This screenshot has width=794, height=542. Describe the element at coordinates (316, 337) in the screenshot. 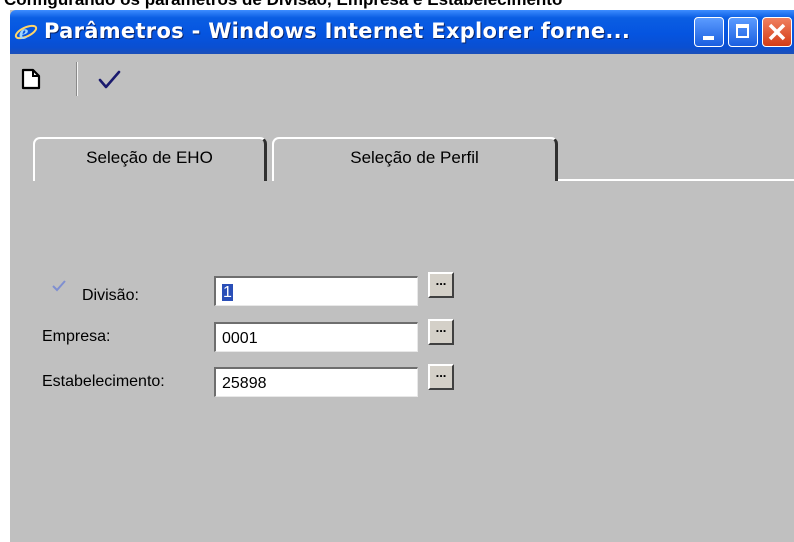

I see `empresa-field: 0001` at that location.